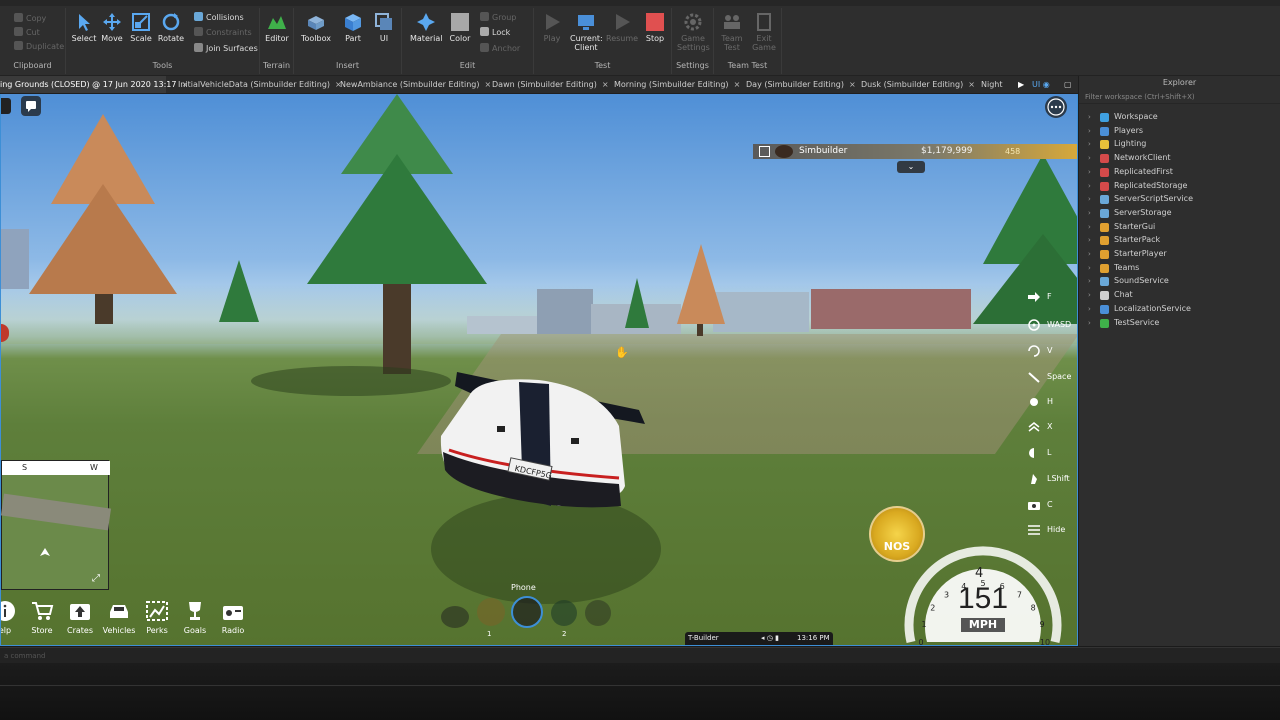 This screenshot has width=1280, height=720. I want to click on explorer-item: › Chat, so click(1179, 295).